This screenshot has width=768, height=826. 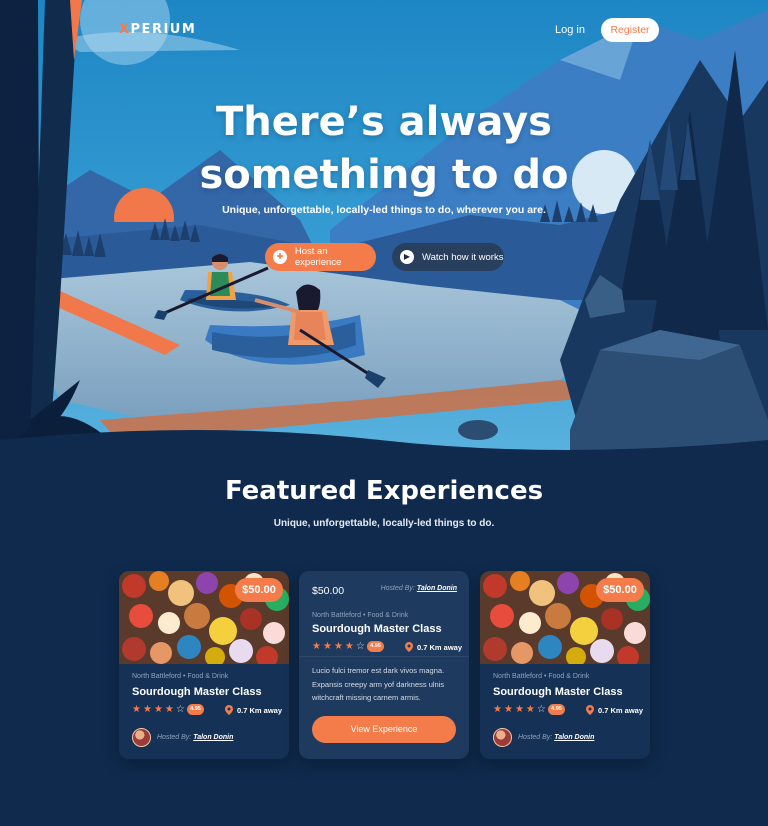 What do you see at coordinates (384, 491) in the screenshot?
I see `featured-title: Featured Experiences` at bounding box center [384, 491].